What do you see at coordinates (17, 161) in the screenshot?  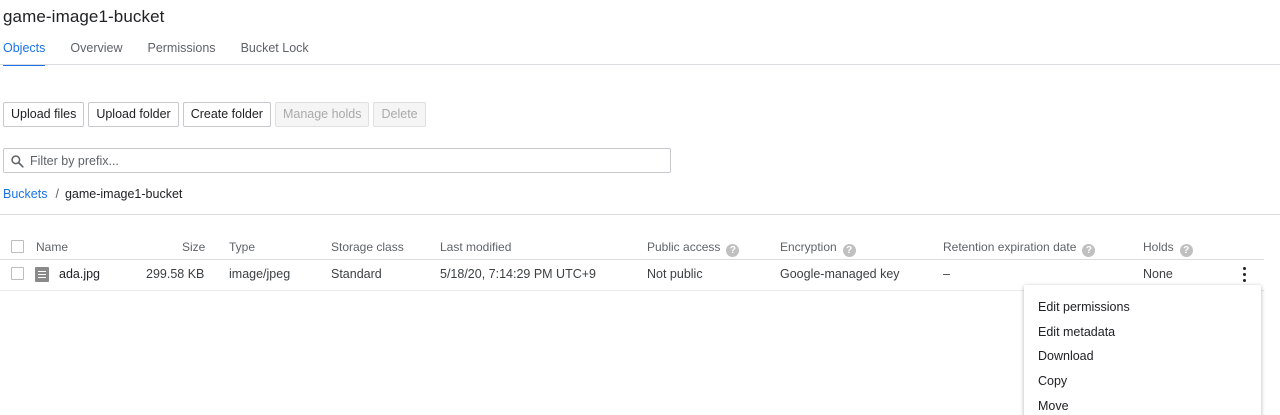 I see `search-icon` at bounding box center [17, 161].